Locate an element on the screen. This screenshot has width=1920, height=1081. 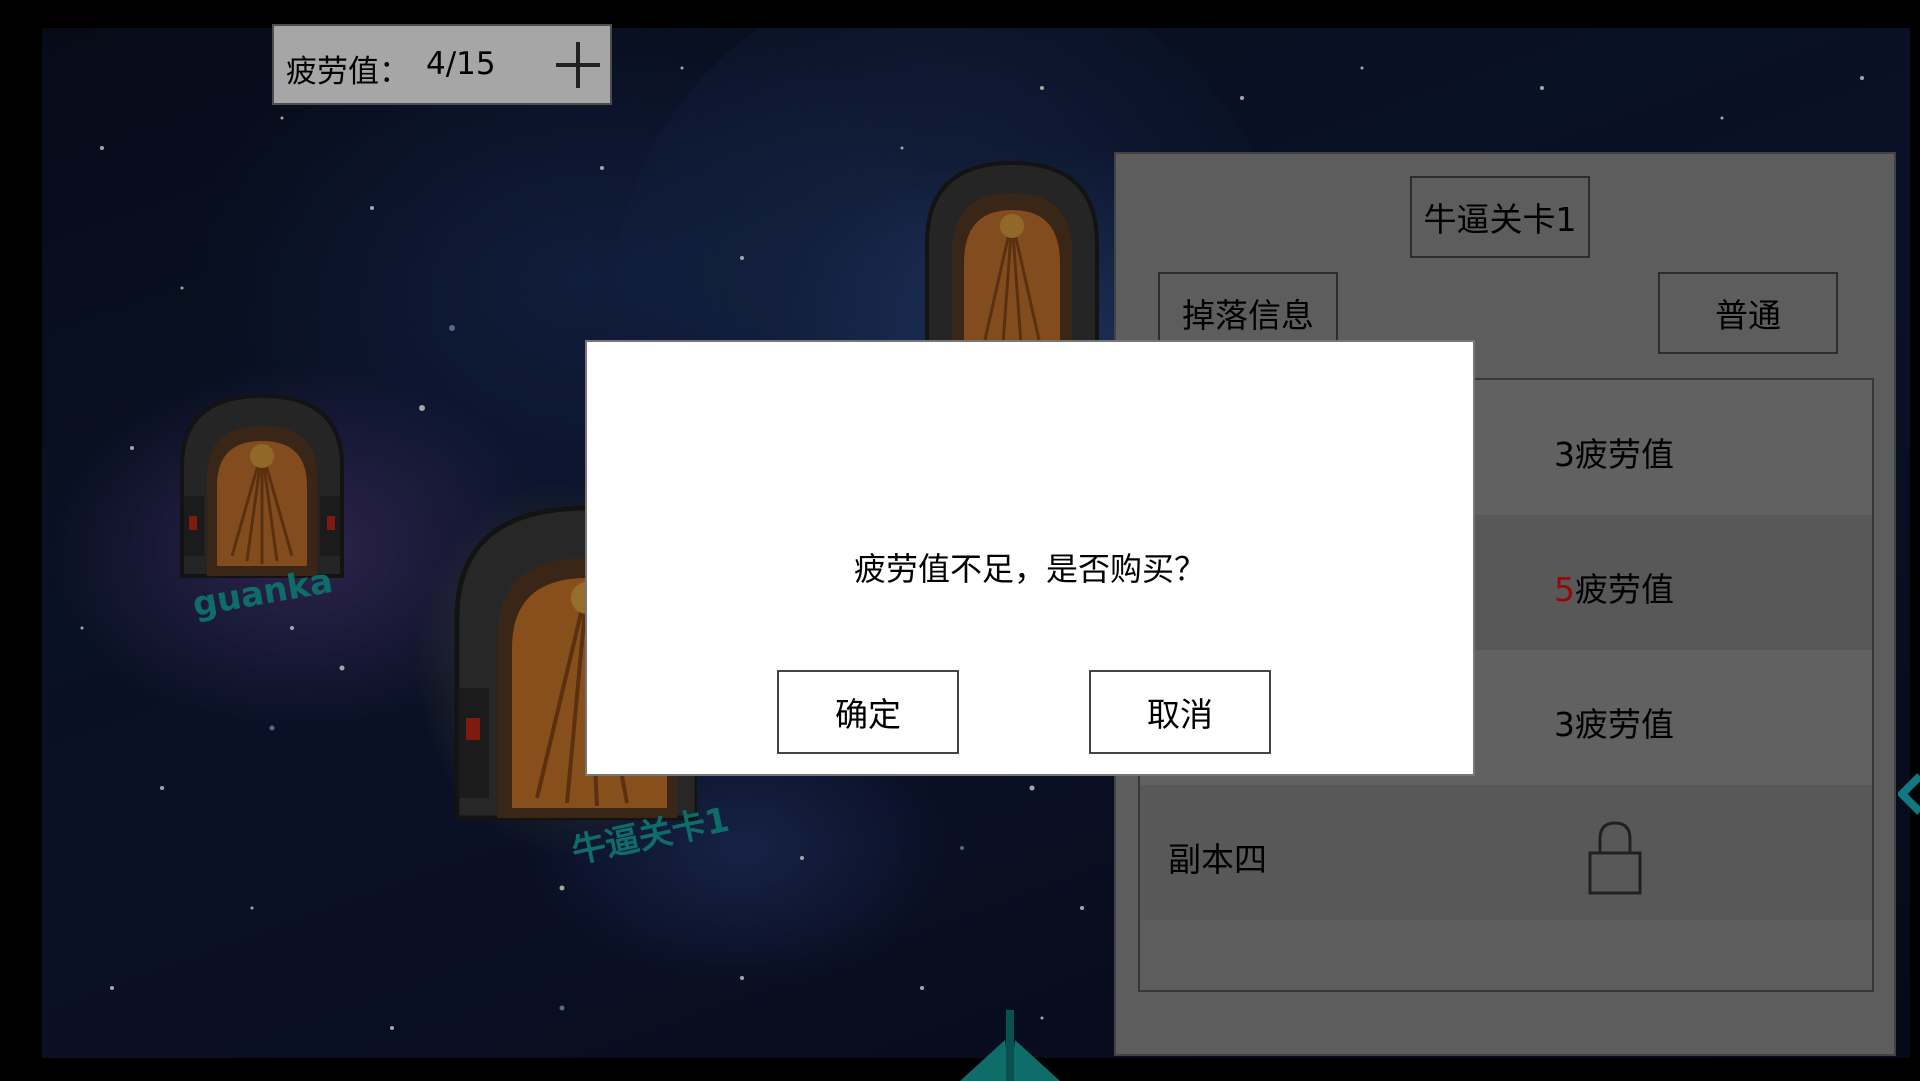
dialog-message: 疲劳值不足，是否购买？ is located at coordinates (1029, 569).